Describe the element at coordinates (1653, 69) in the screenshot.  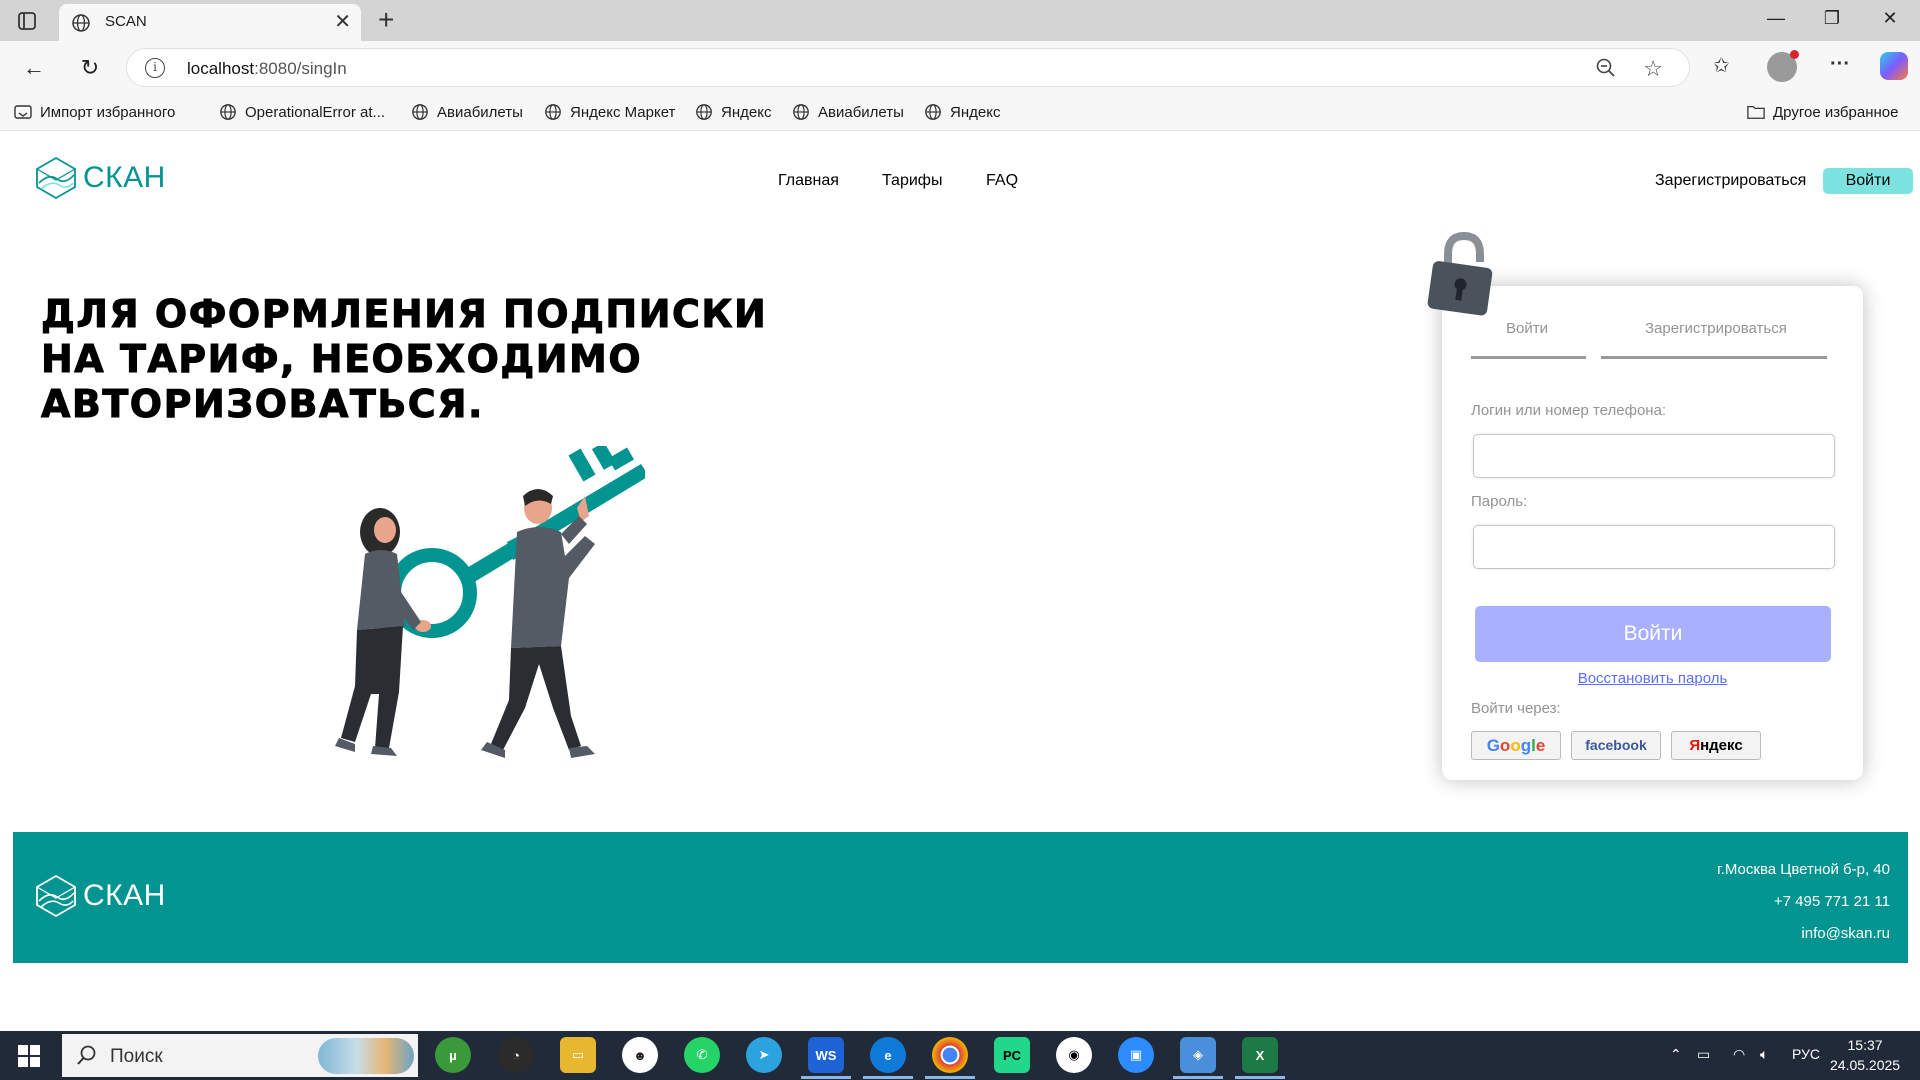
I see `favorite-star-icon: ☆` at that location.